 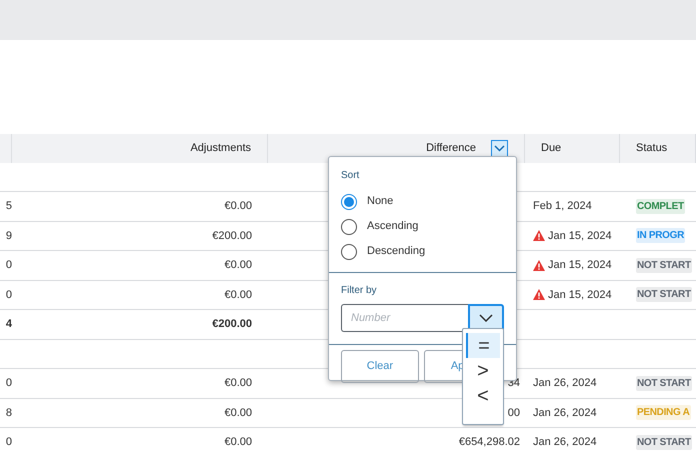 I want to click on status-tag: PENDING A, so click(x=663, y=412).